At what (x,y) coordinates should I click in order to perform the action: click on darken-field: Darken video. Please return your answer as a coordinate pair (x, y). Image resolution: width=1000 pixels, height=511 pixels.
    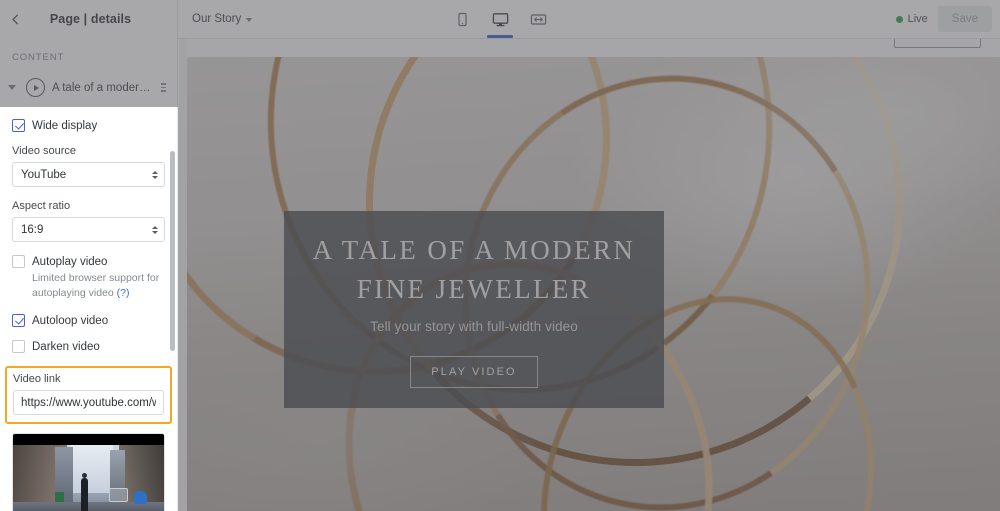
    Looking at the image, I should click on (88, 347).